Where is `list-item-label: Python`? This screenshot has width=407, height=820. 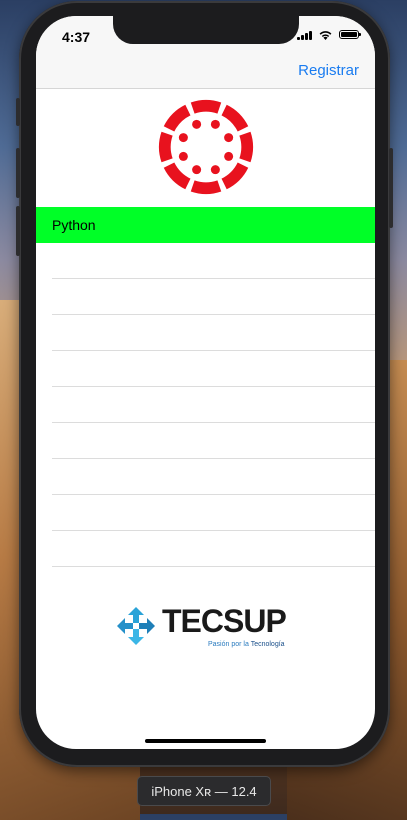 list-item-label: Python is located at coordinates (74, 225).